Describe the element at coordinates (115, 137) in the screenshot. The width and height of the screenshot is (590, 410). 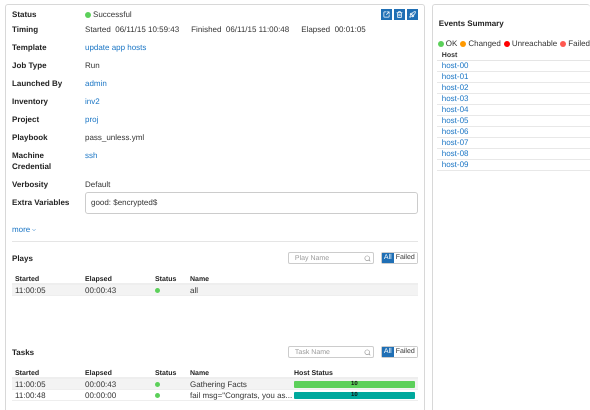
I see `field-value: pass_unless.yml` at that location.